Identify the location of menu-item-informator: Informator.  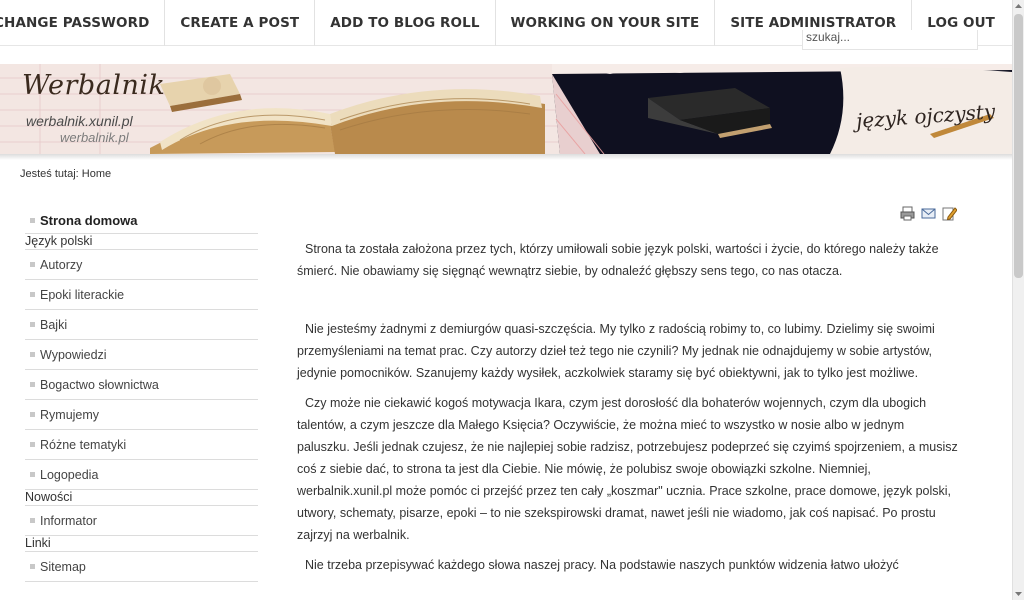
(141, 521).